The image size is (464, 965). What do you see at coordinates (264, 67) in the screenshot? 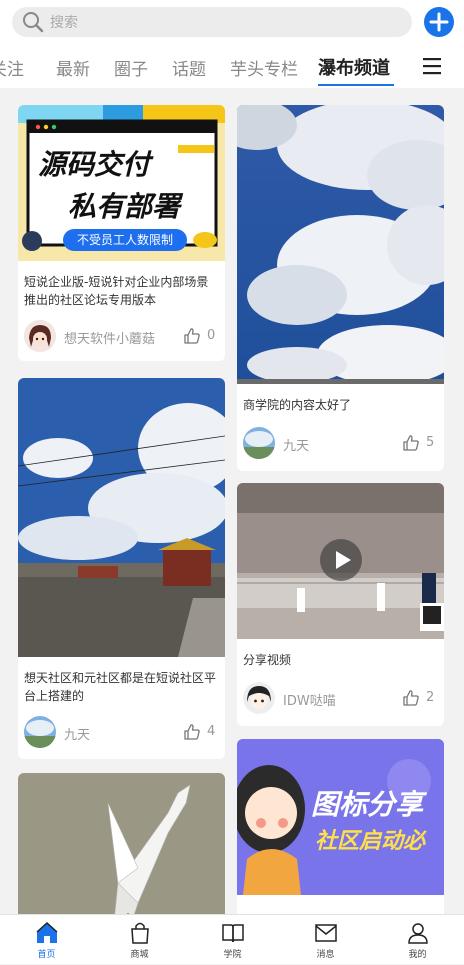
I see `tab-column: 芋头专栏` at bounding box center [264, 67].